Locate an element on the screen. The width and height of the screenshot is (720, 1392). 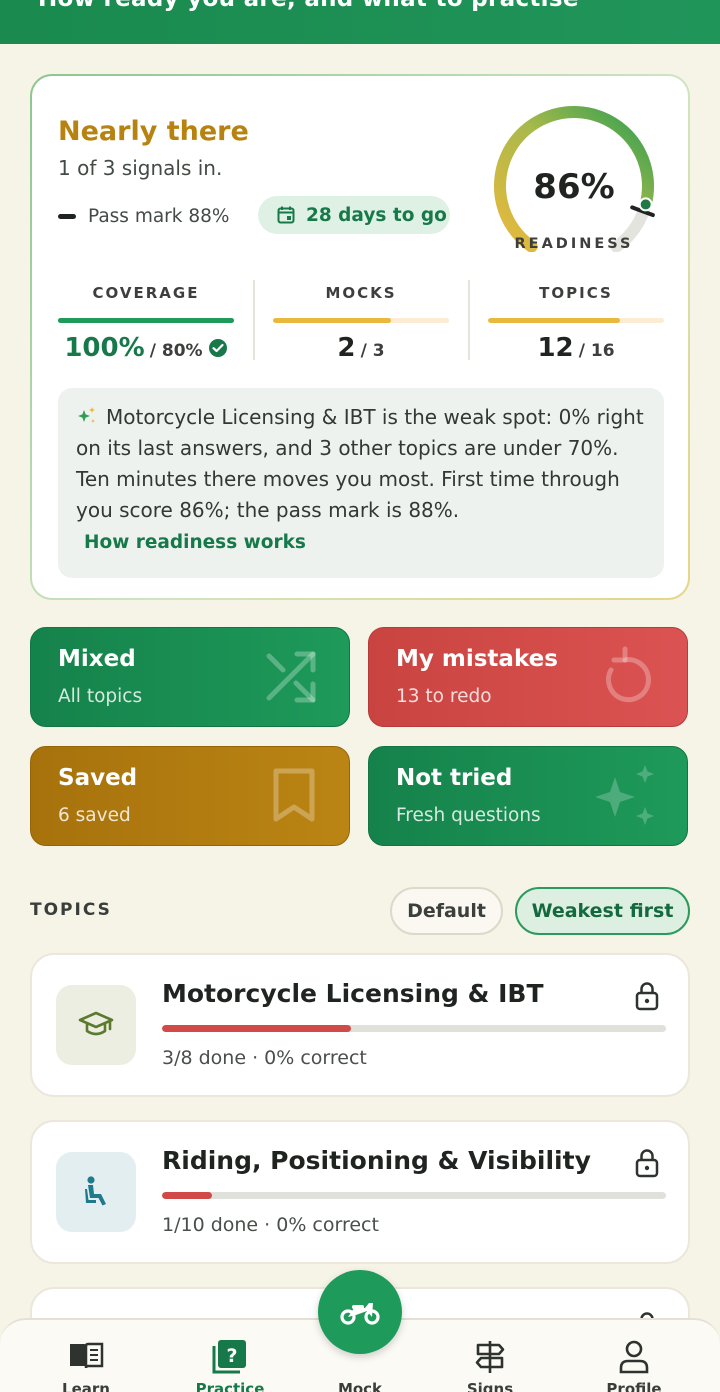
not-tried-button: Not tried Fresh questions is located at coordinates (528, 796).